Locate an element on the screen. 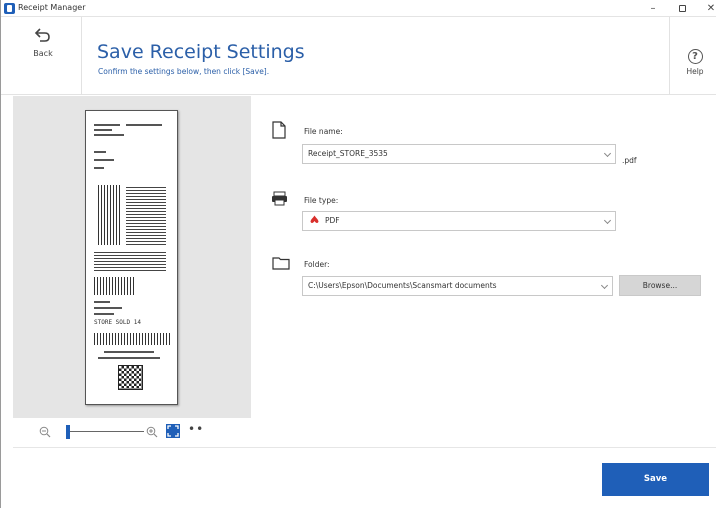 This screenshot has width=716, height=508. receipt-barcode is located at coordinates (132, 339).